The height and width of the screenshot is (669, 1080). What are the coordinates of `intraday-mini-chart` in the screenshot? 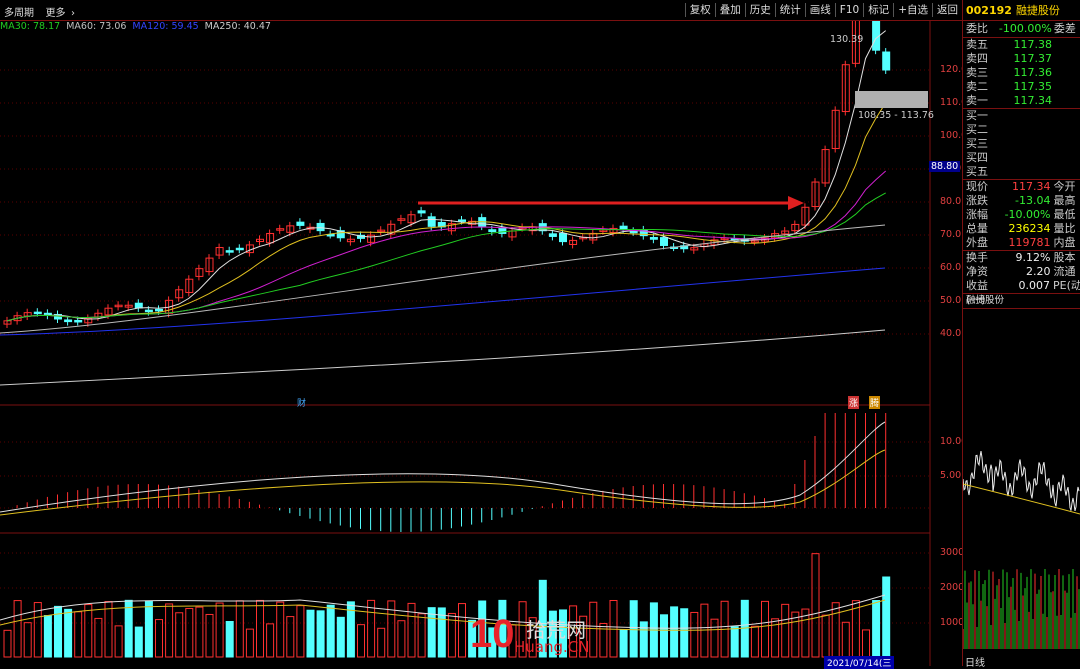 It's located at (1021, 481).